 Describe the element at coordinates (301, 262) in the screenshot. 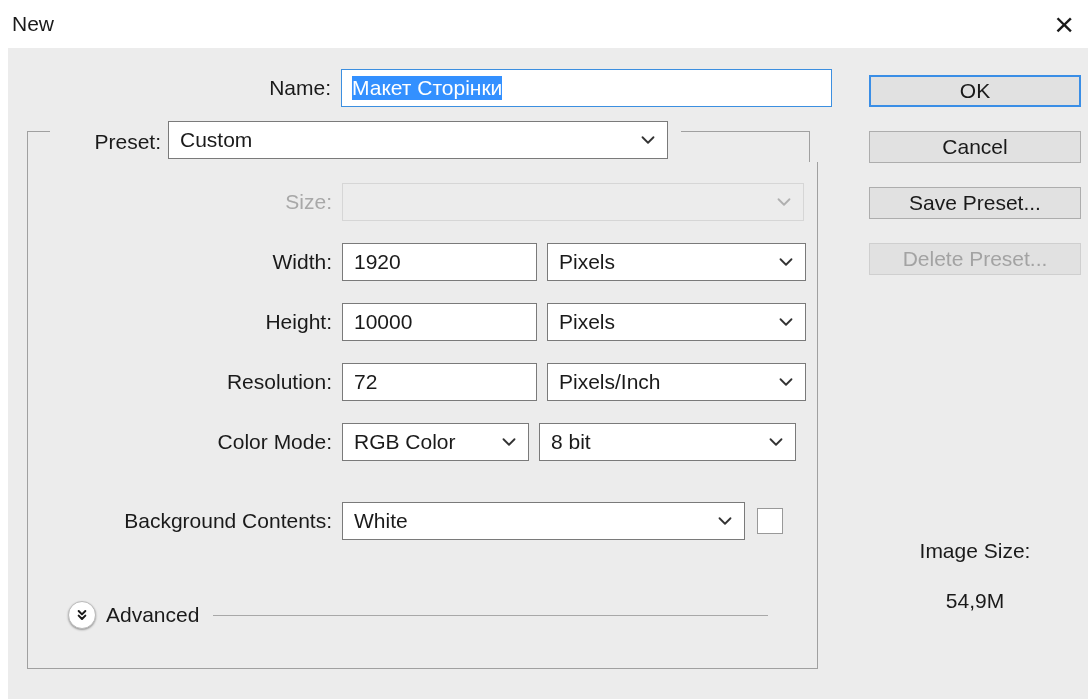

I see `field-label: Width:` at that location.